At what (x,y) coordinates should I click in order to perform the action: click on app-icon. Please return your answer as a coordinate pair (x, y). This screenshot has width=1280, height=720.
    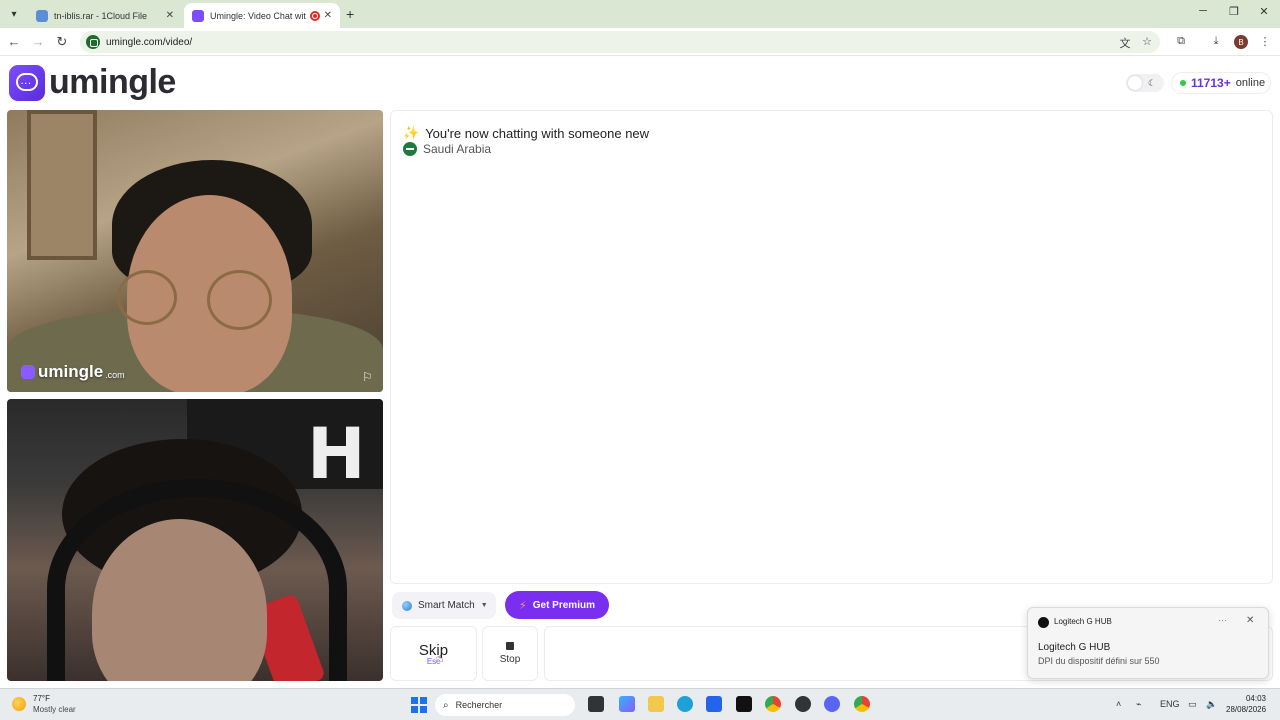
    Looking at the image, I should click on (744, 704).